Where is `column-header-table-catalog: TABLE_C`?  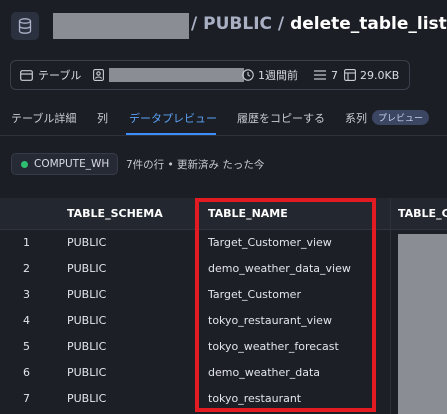 column-header-table-catalog: TABLE_C is located at coordinates (422, 213).